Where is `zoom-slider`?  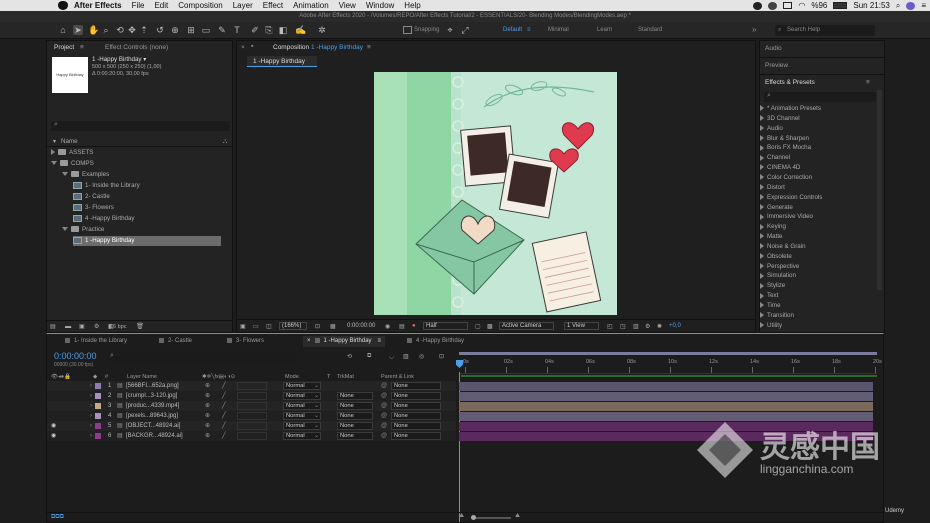 zoom-slider is located at coordinates (491, 517).